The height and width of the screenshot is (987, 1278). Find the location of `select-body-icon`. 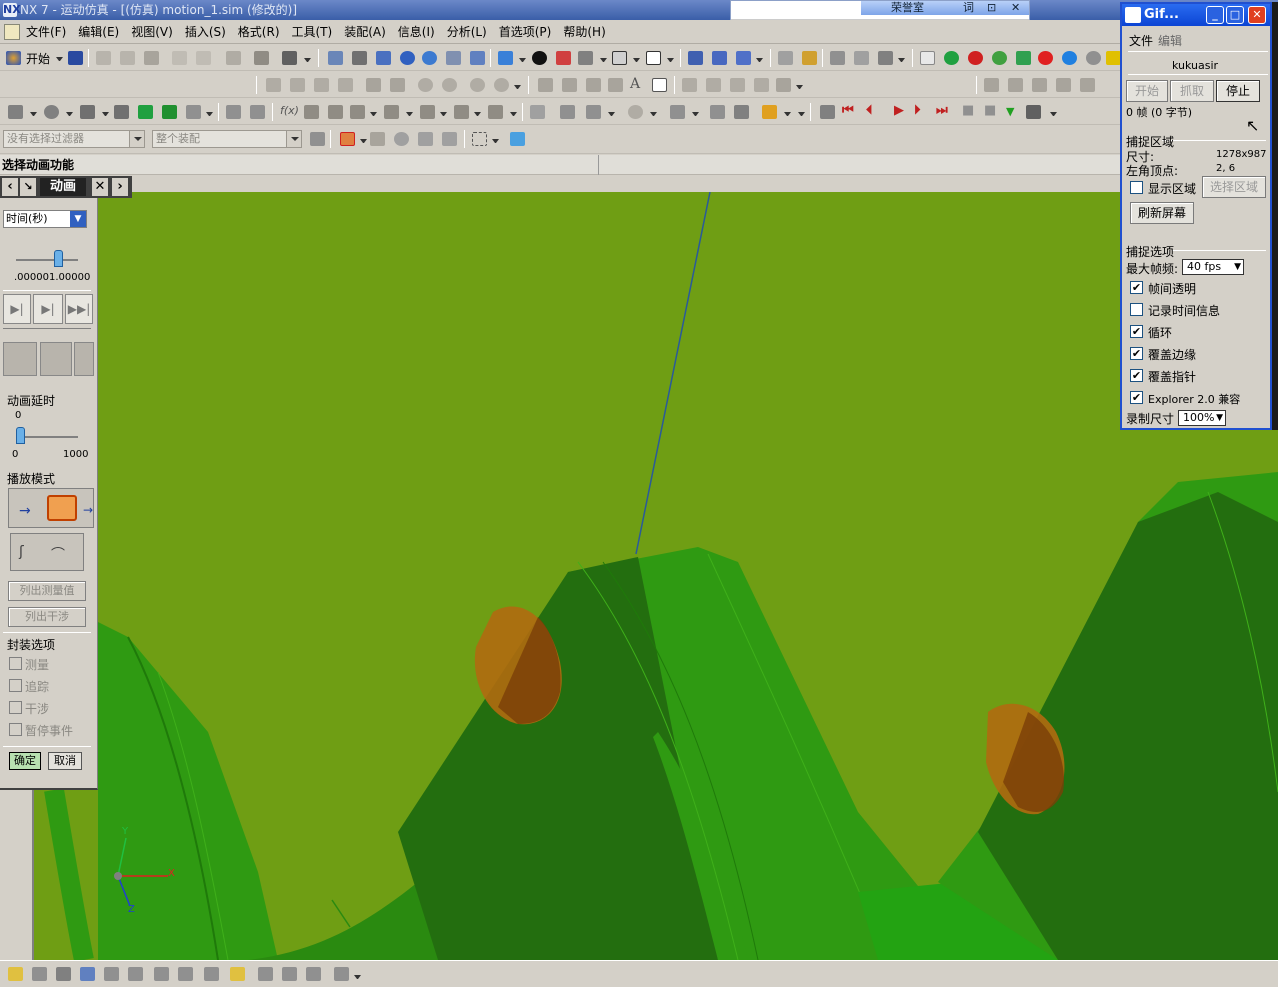

select-body-icon is located at coordinates (449, 139).